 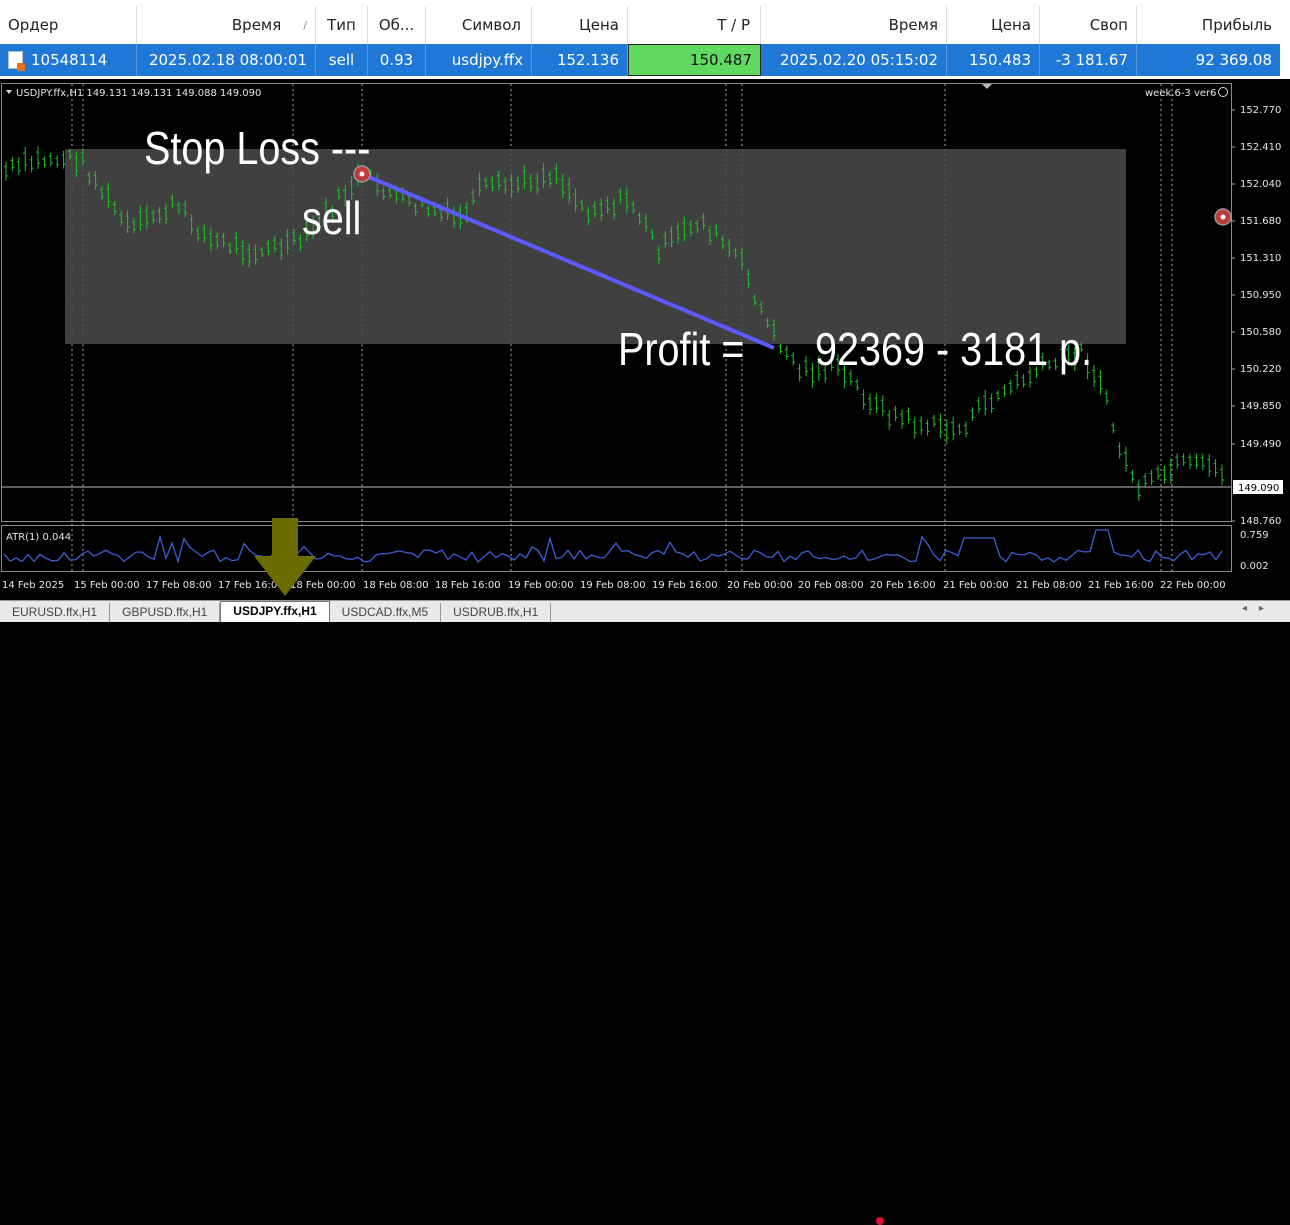 I want to click on price-tick-label: 149.490, so click(x=1260, y=444).